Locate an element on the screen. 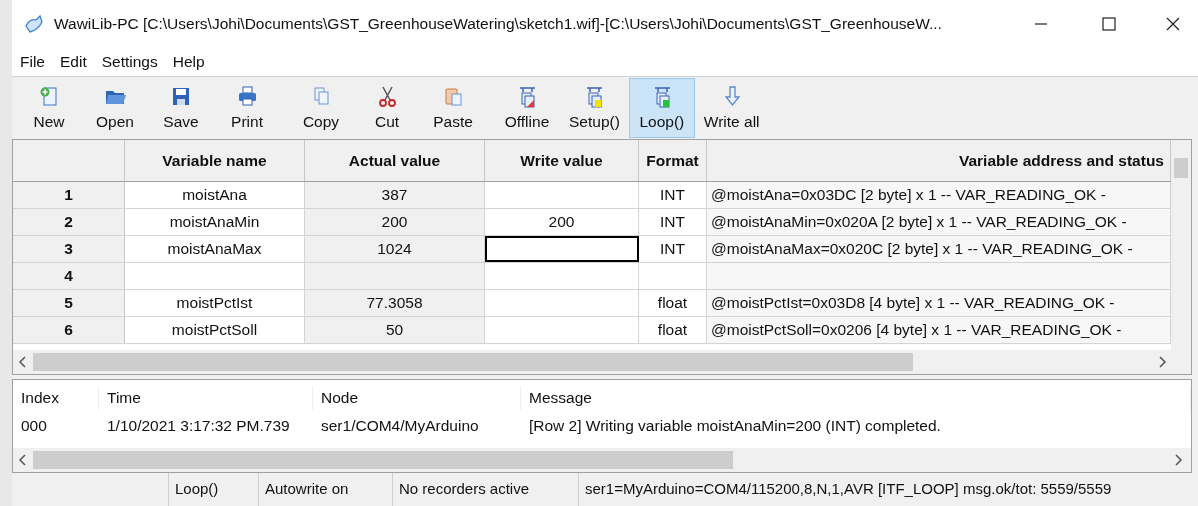  menu-item: Edit is located at coordinates (73, 62).